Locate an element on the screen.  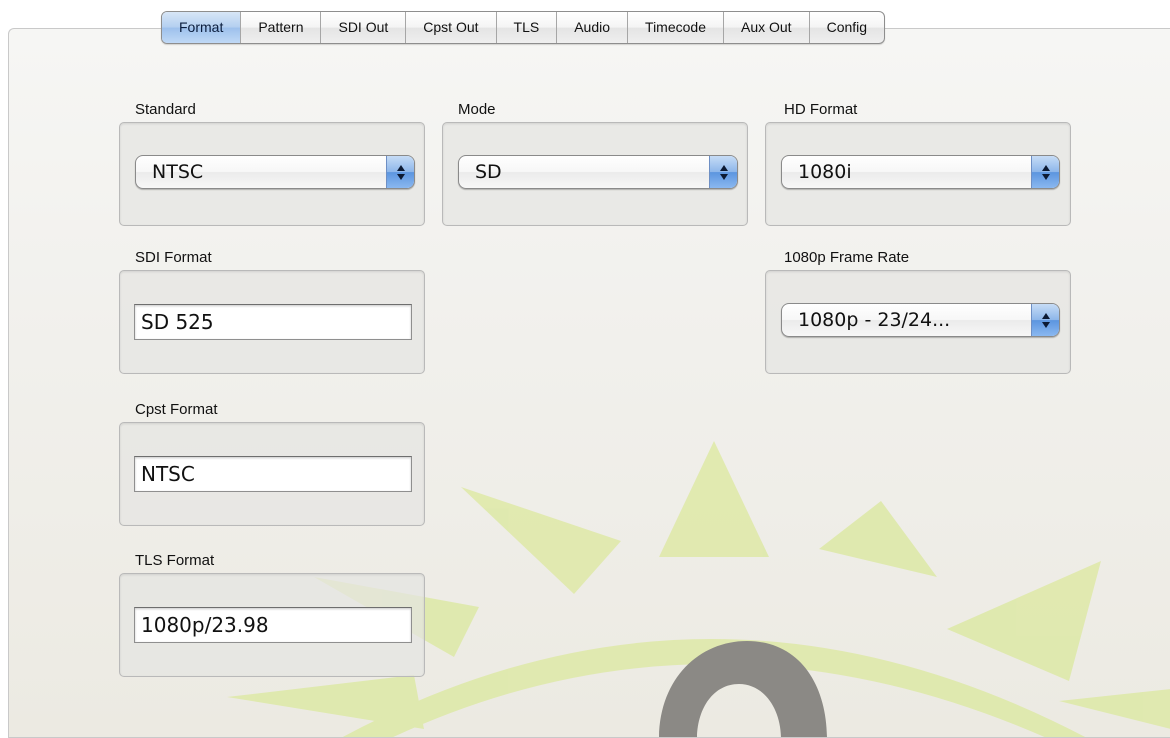
standard-popup: NTSC is located at coordinates (275, 172).